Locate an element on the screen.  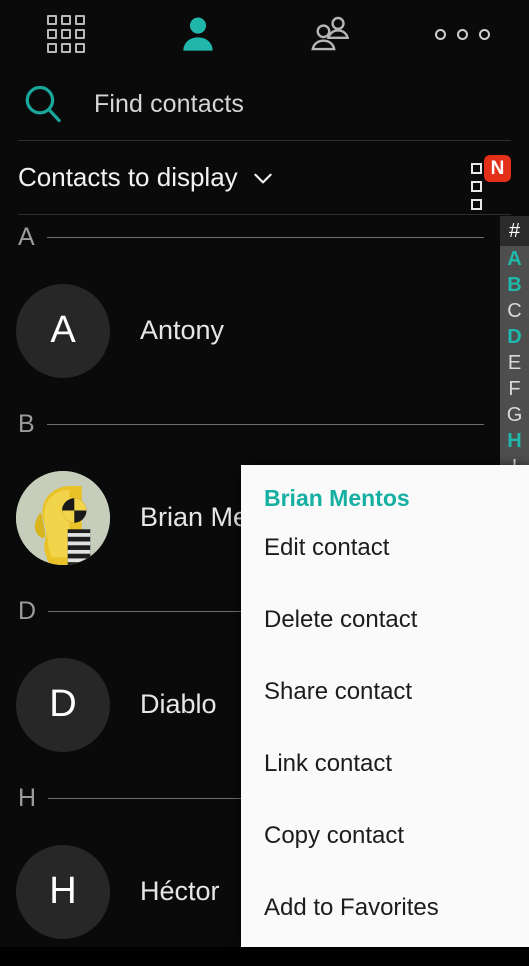
alphabet-index-scrollbar: #ABCDEFGHI is located at coordinates (514, 348).